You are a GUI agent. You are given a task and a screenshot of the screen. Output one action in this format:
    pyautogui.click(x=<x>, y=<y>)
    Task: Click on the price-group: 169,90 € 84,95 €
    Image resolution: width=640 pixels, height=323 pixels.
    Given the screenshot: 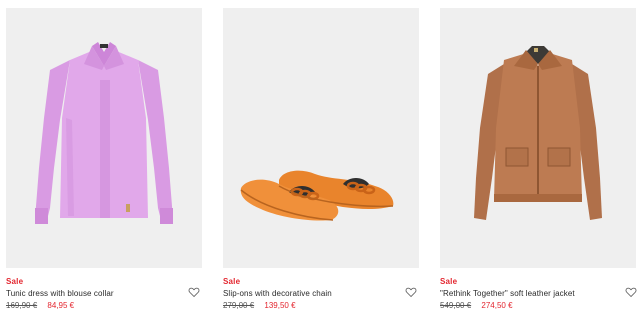 What is the action you would take?
    pyautogui.click(x=40, y=305)
    